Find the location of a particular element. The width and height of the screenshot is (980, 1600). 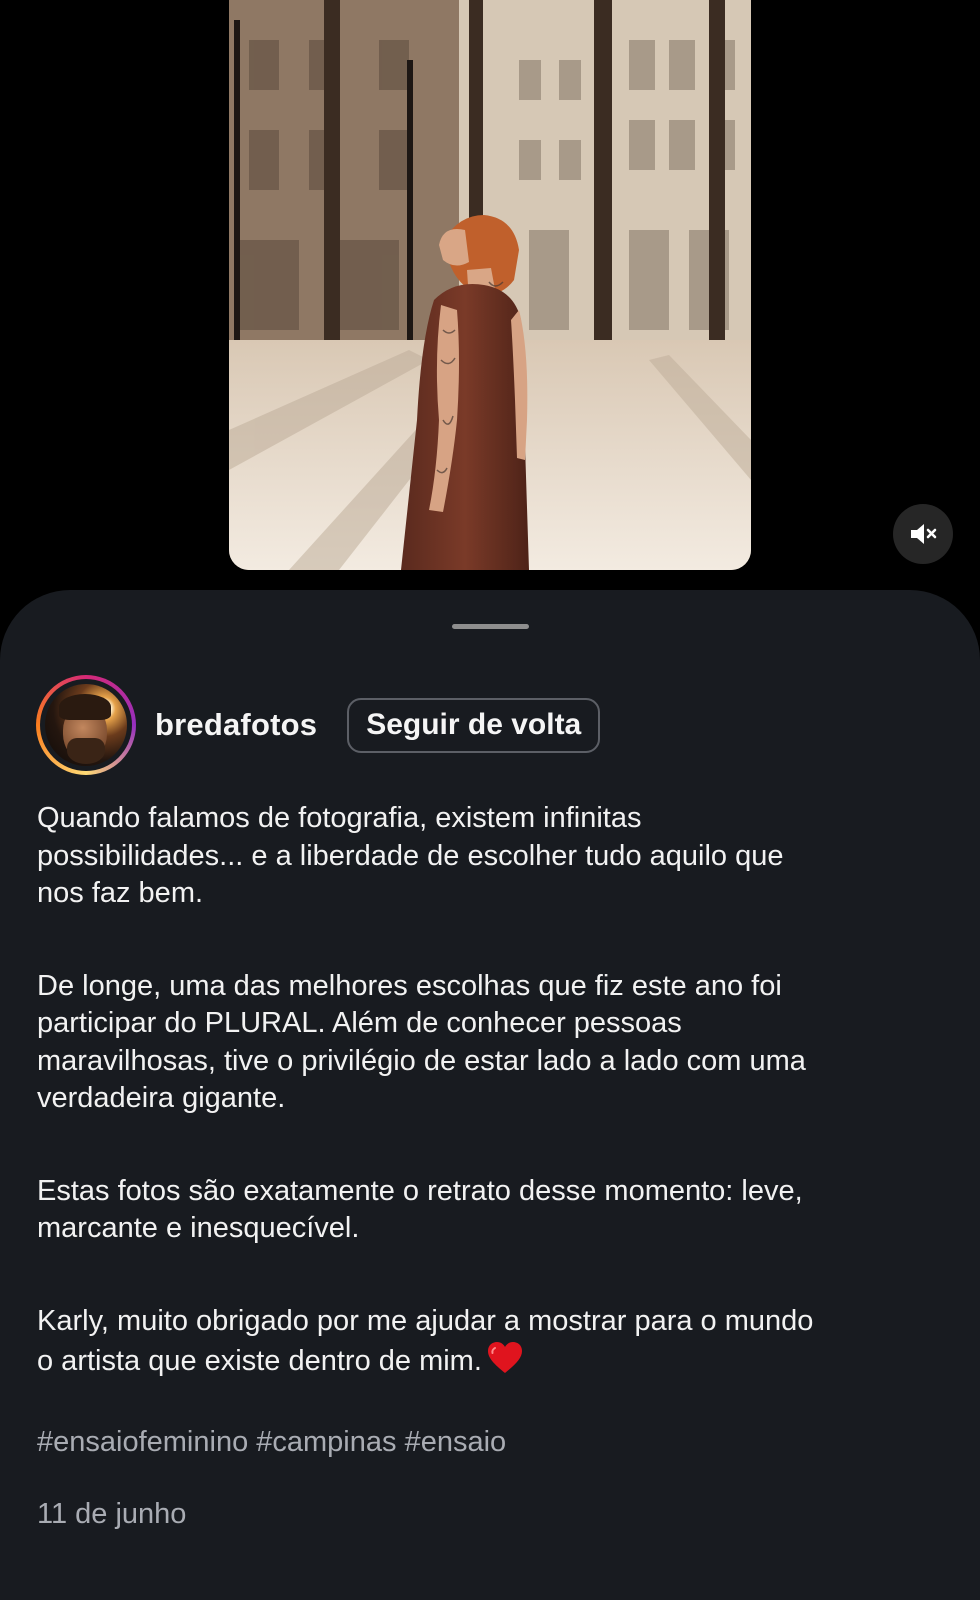

speaker-muted-icon is located at coordinates (924, 534).